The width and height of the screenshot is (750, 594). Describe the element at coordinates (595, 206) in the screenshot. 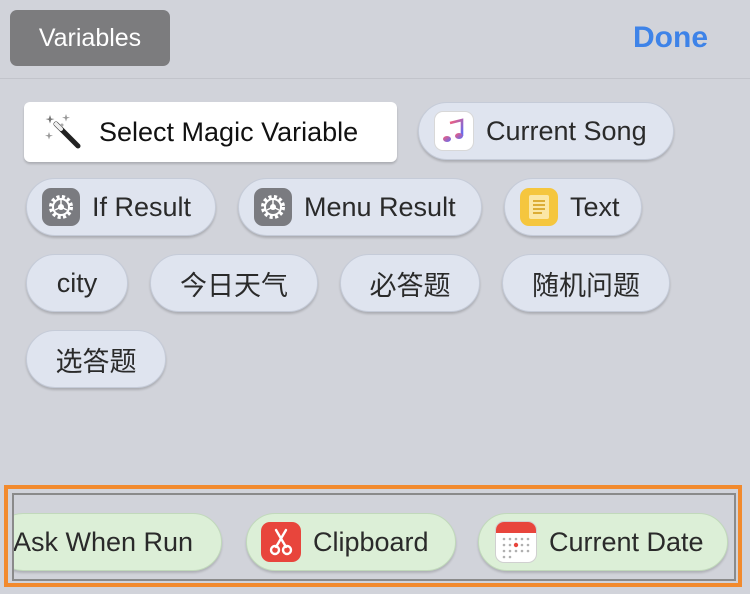

I see `chip-label: Text` at that location.